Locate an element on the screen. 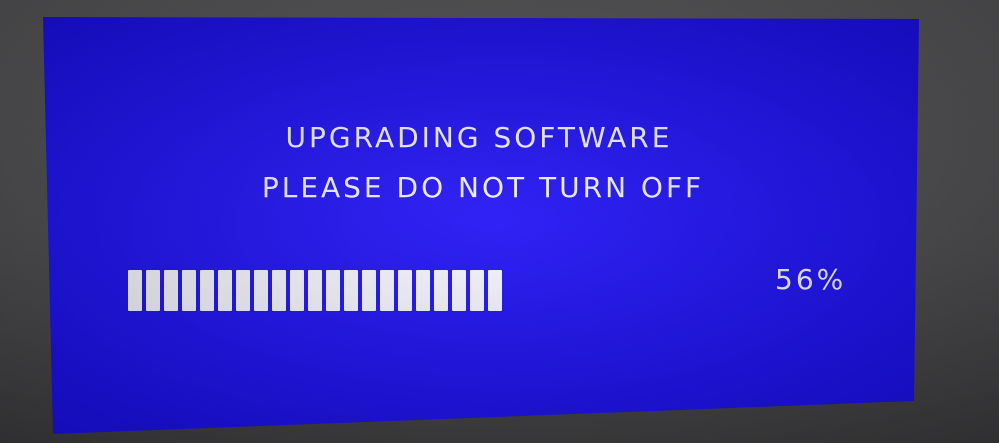  progress-percent: 56% is located at coordinates (811, 279).